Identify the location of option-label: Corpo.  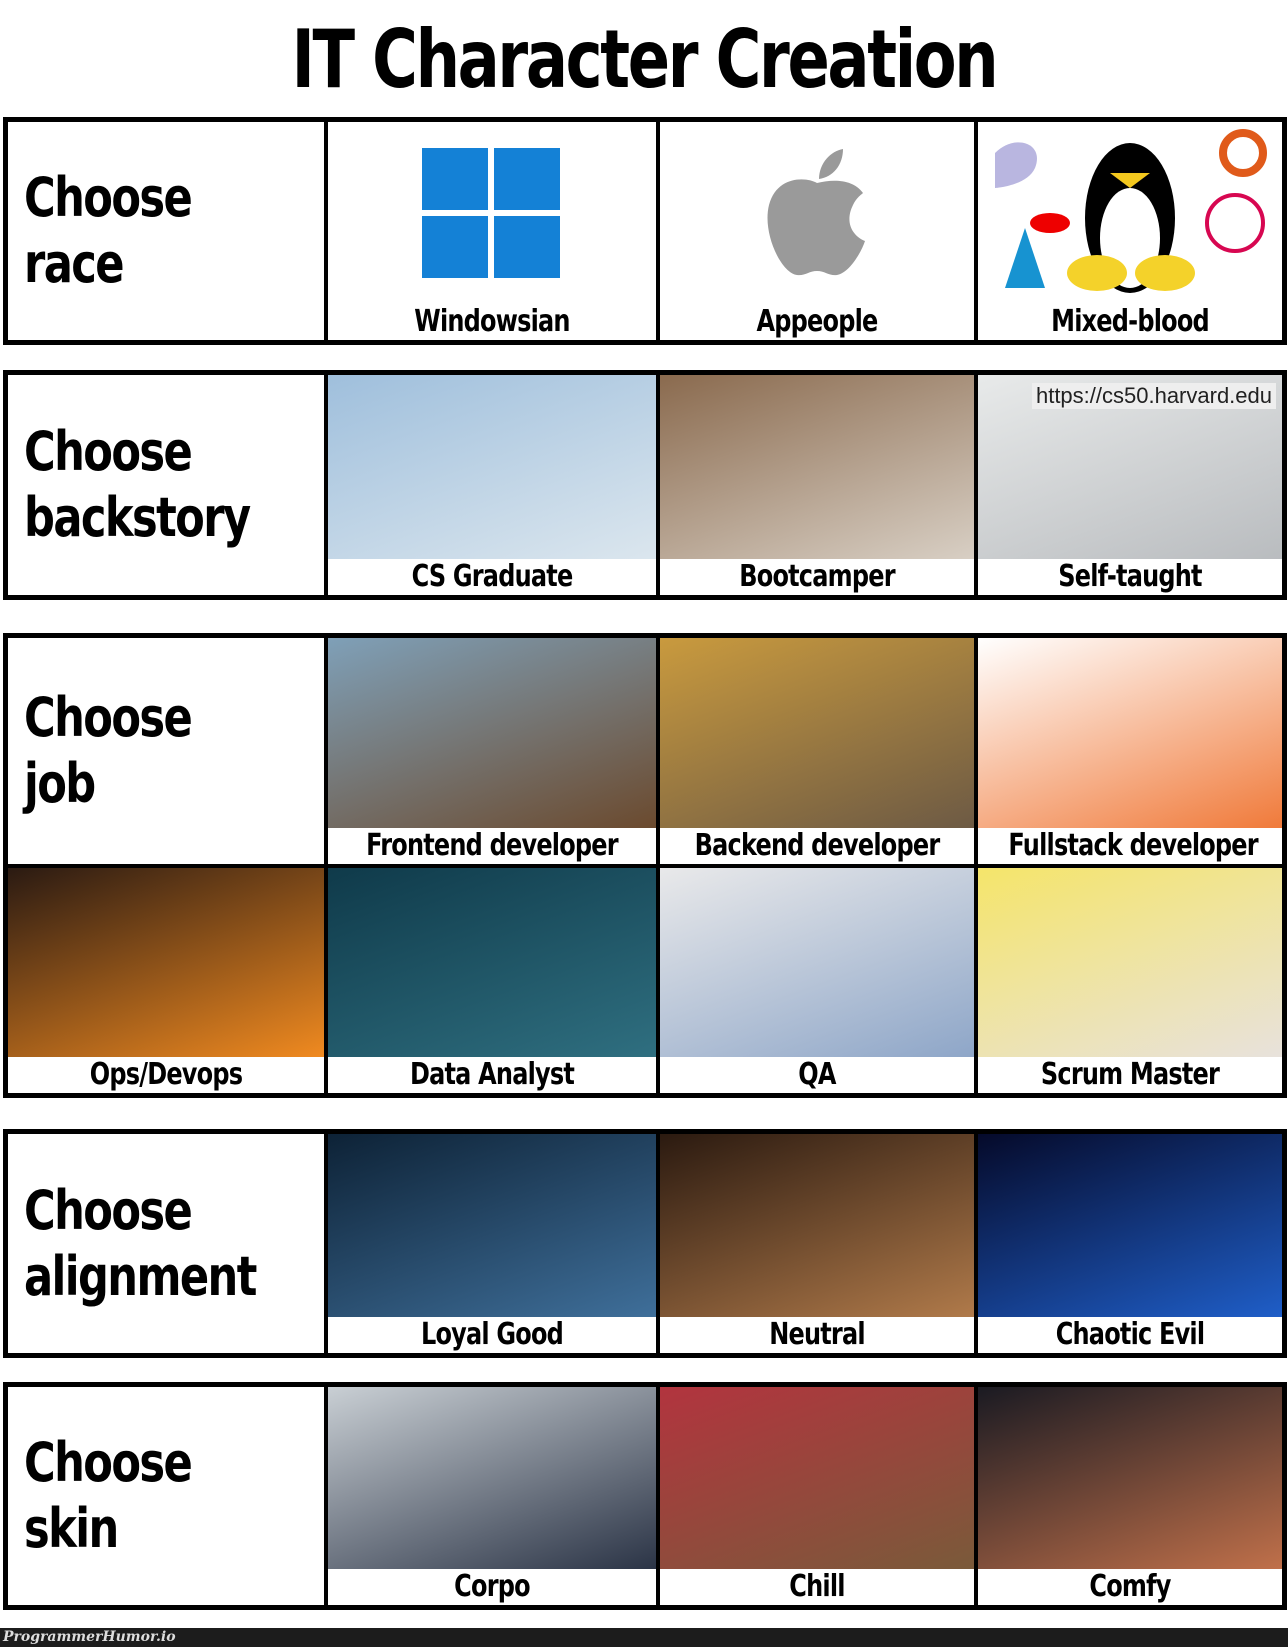
(492, 1586).